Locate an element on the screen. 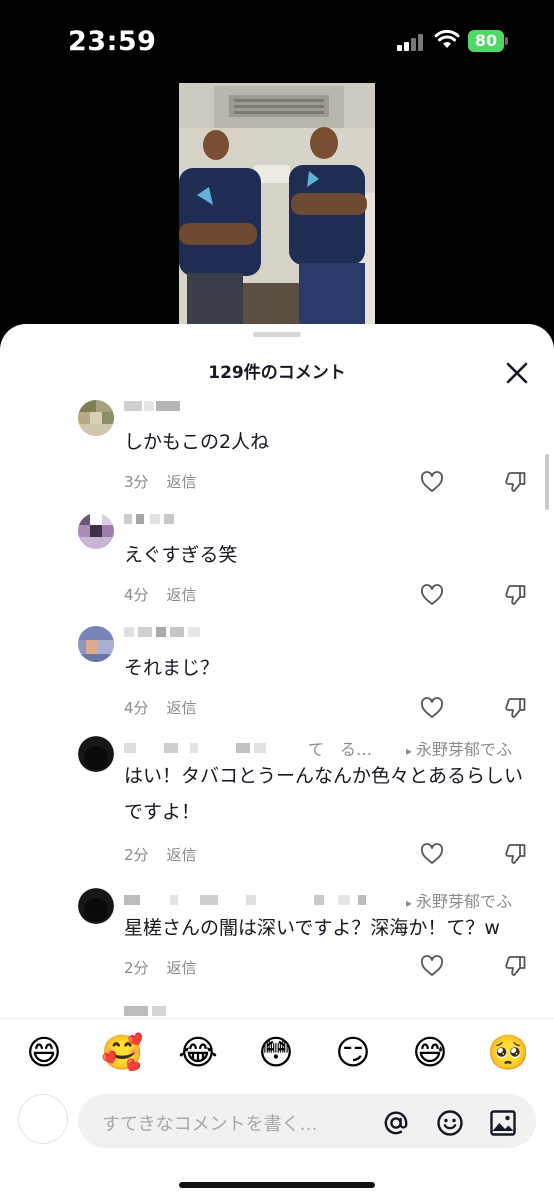 The width and height of the screenshot is (554, 1200). status-bar: 23:59 80 is located at coordinates (277, 40).